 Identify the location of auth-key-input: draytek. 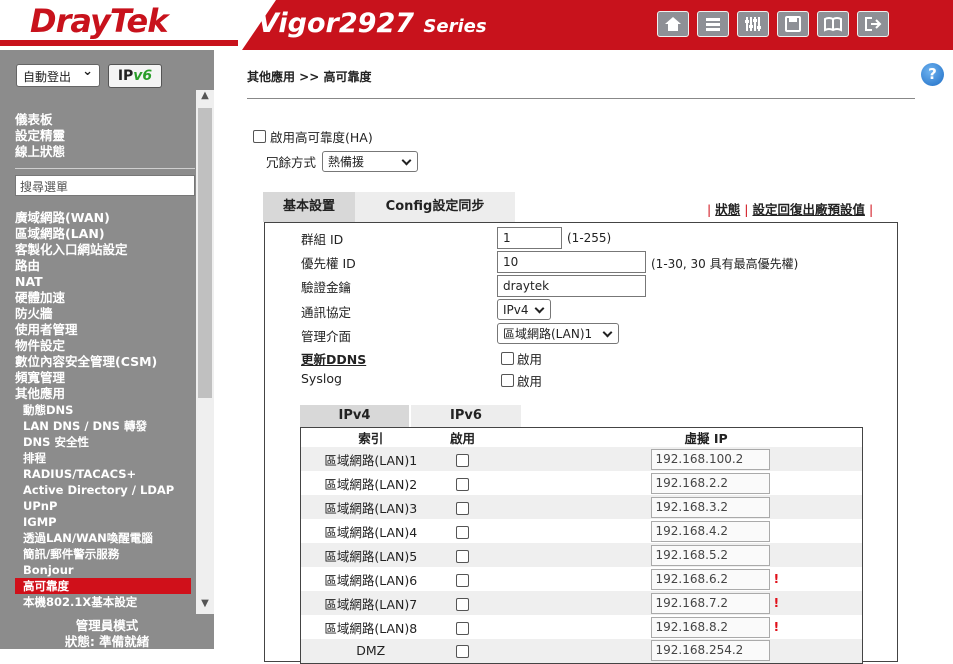
(571, 286).